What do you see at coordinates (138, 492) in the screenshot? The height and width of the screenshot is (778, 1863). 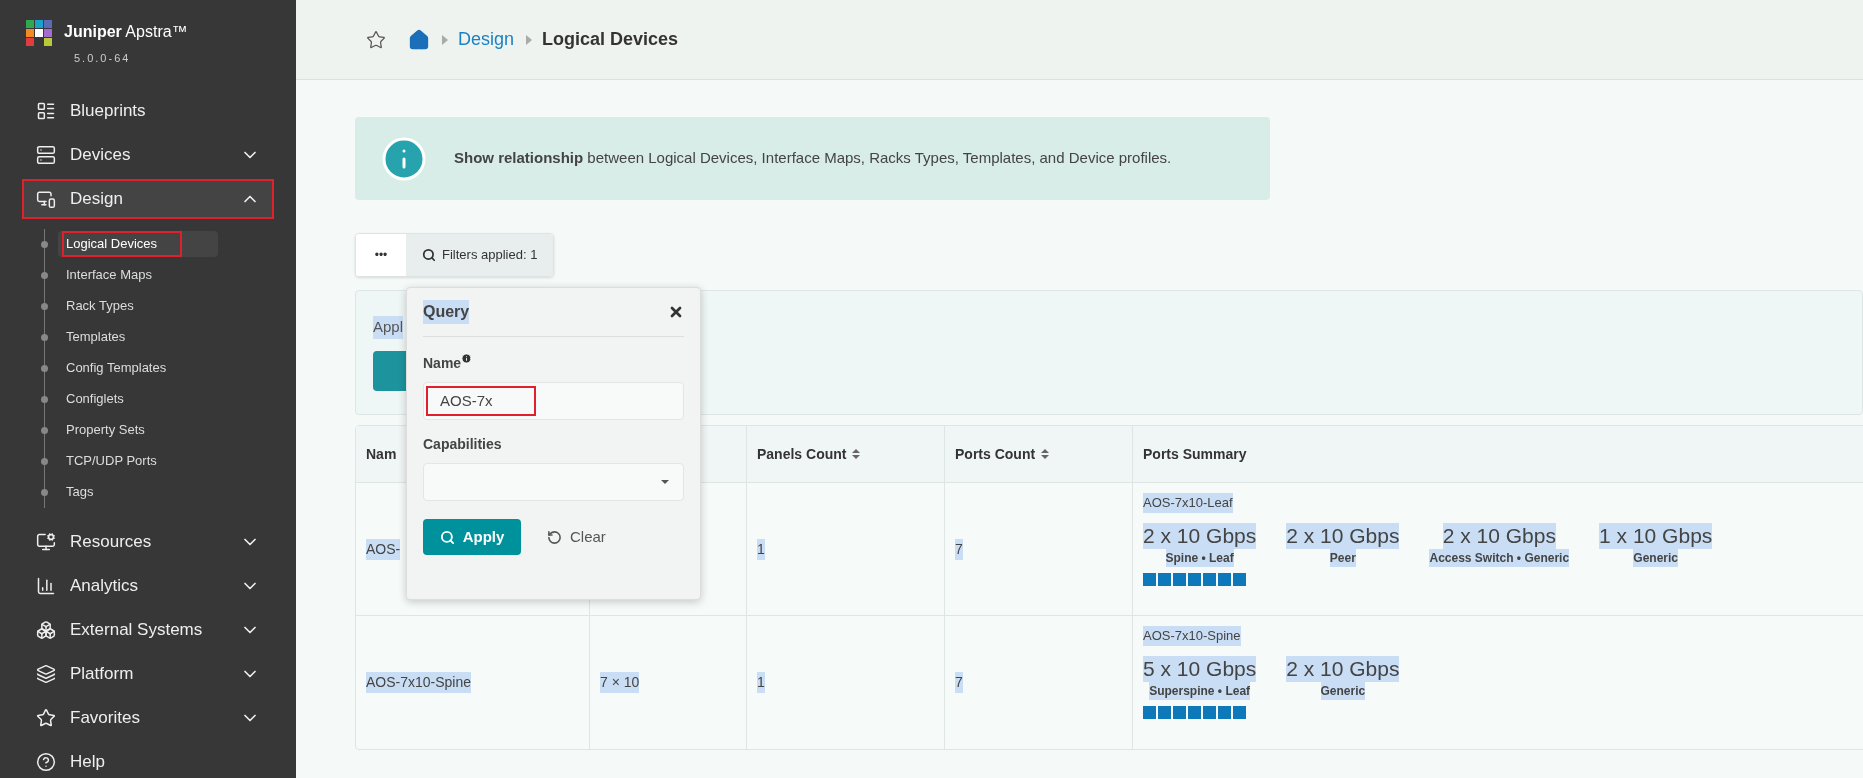 I see `sidebar-subitem: Tags` at bounding box center [138, 492].